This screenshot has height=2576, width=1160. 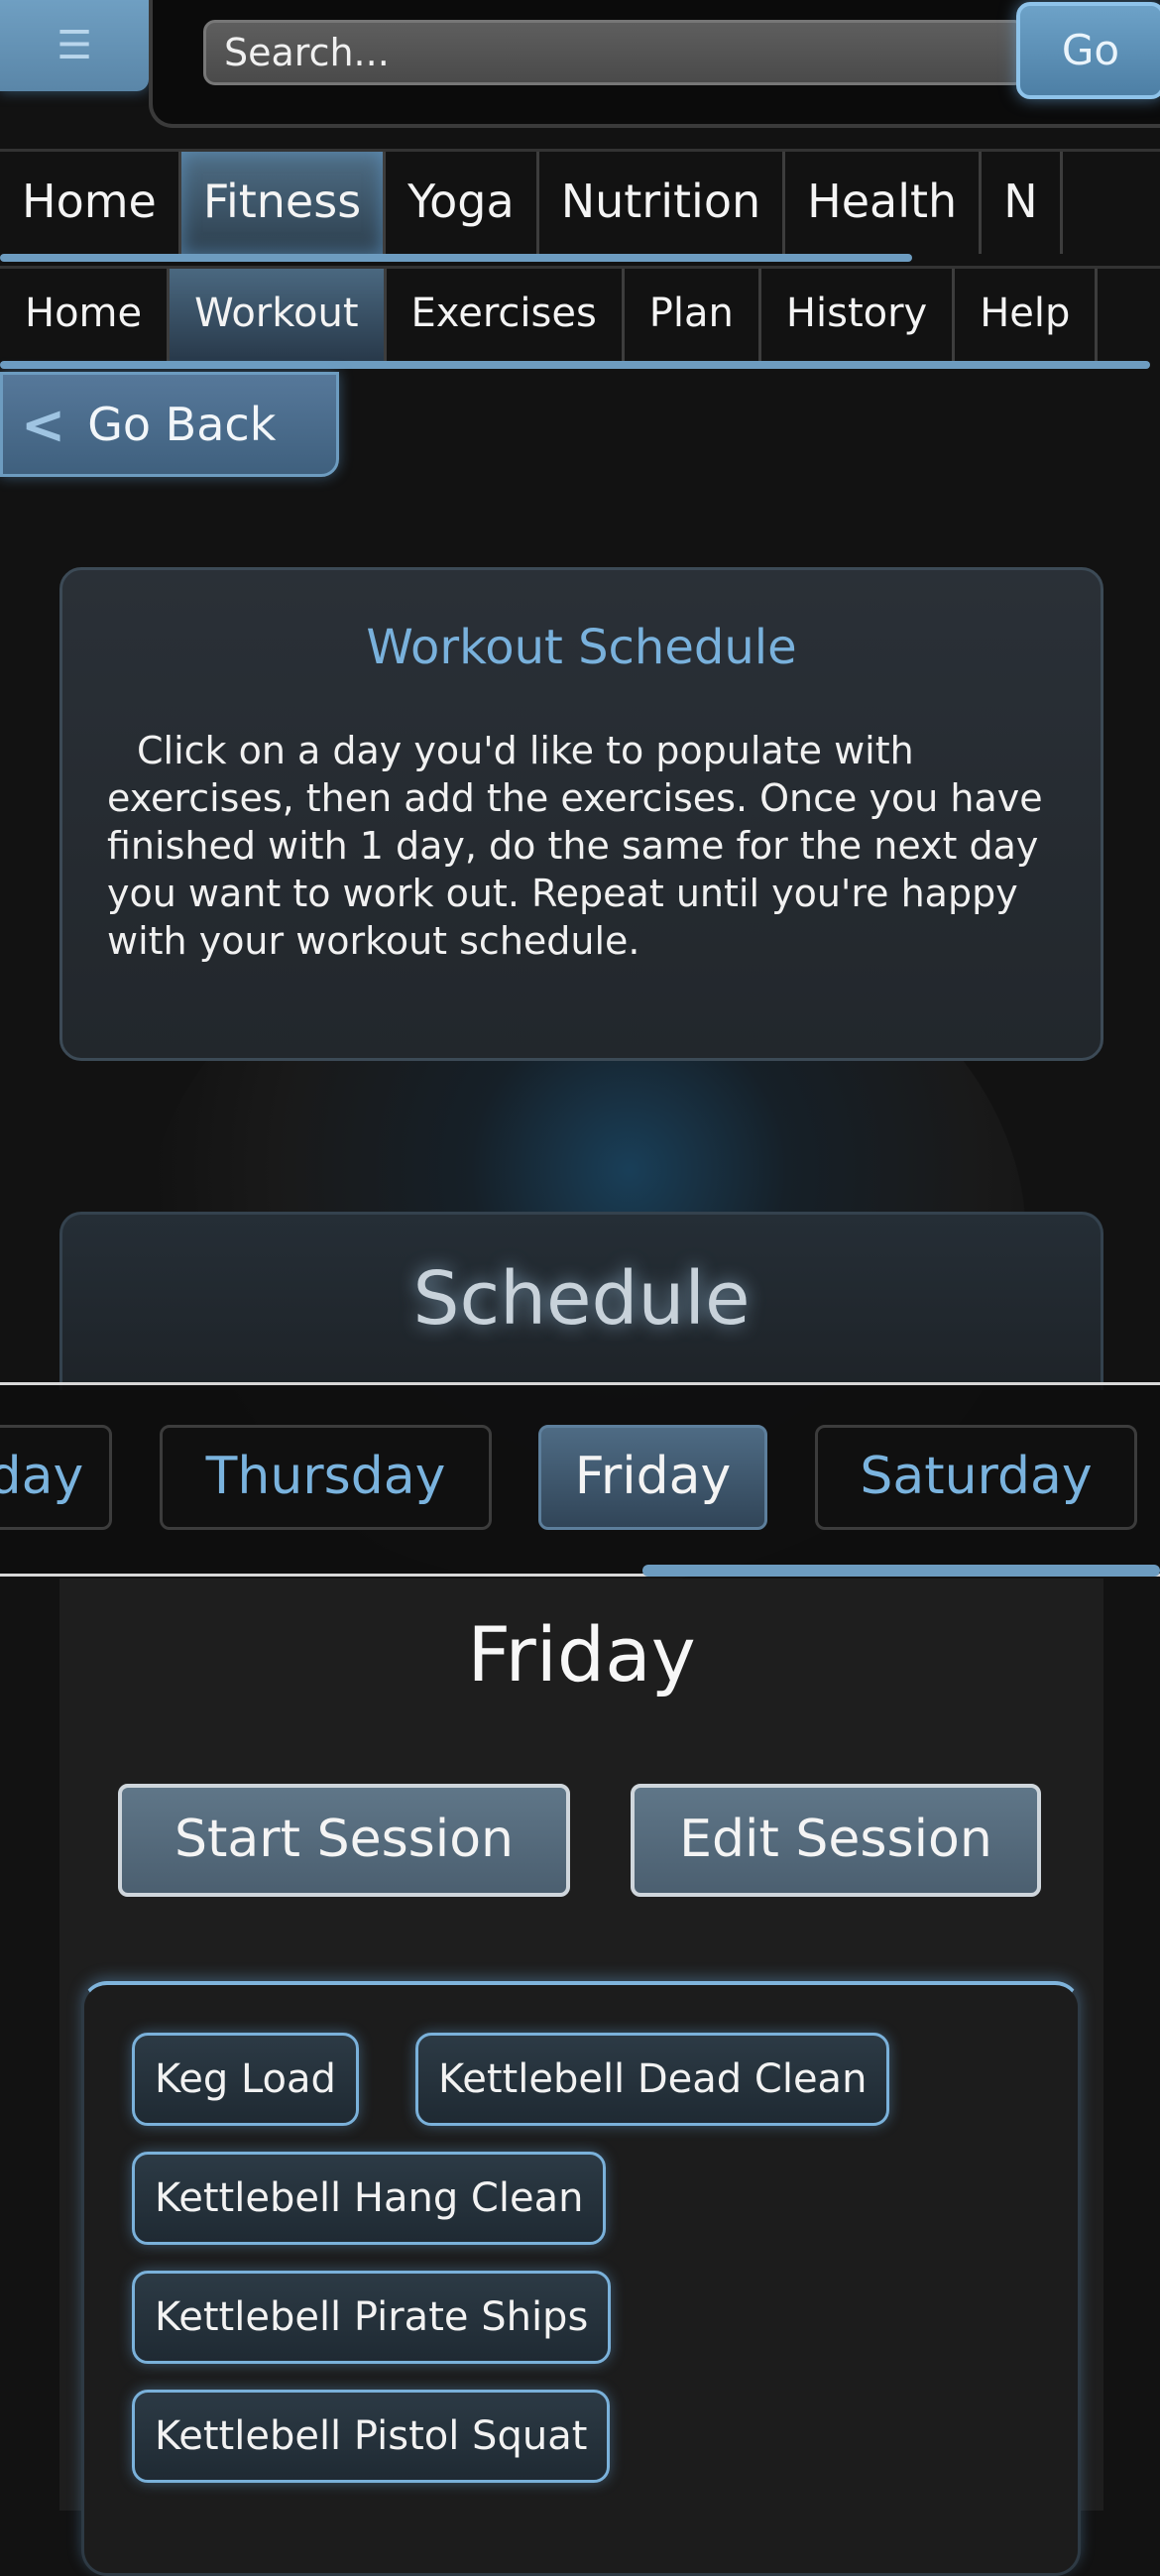 I want to click on exercise-chip: Kettlebell Dead Clean, so click(x=652, y=2079).